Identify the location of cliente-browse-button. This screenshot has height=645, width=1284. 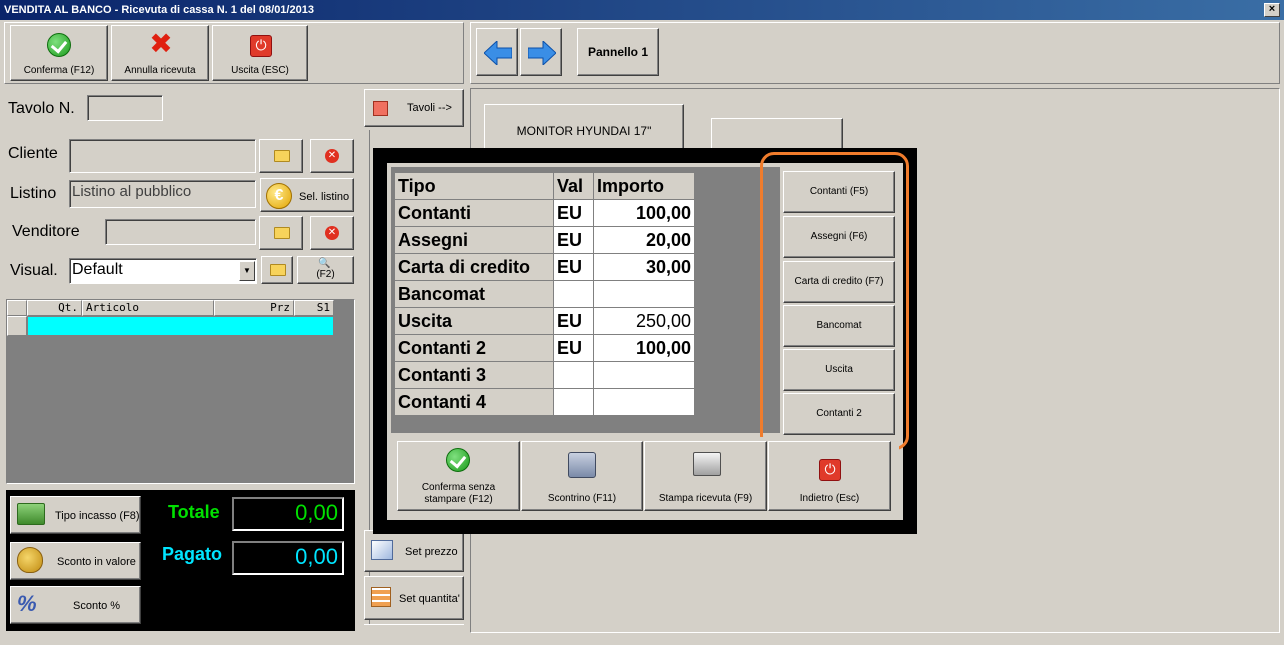
(281, 156).